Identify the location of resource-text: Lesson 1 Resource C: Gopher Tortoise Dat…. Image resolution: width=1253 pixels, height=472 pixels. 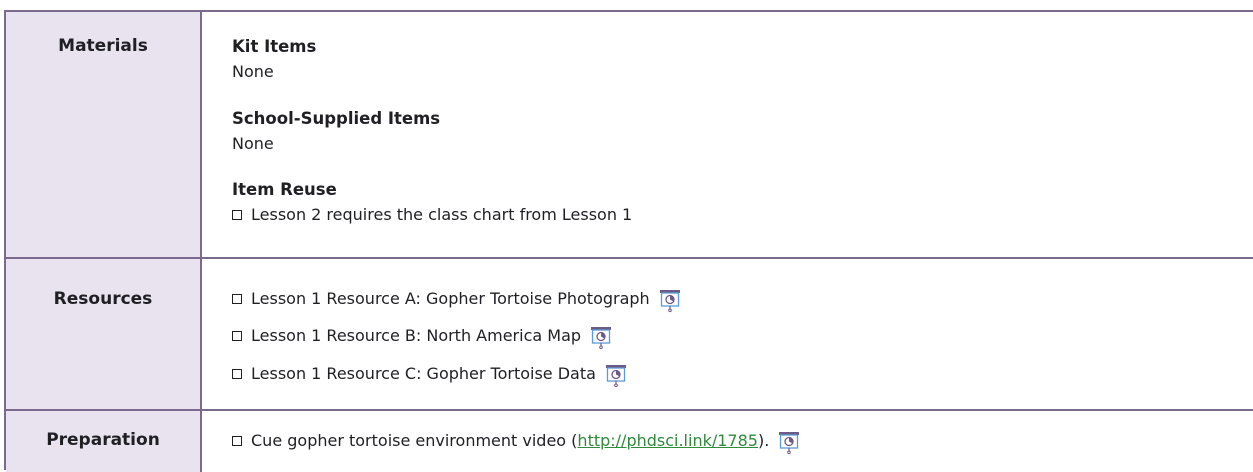
(423, 373).